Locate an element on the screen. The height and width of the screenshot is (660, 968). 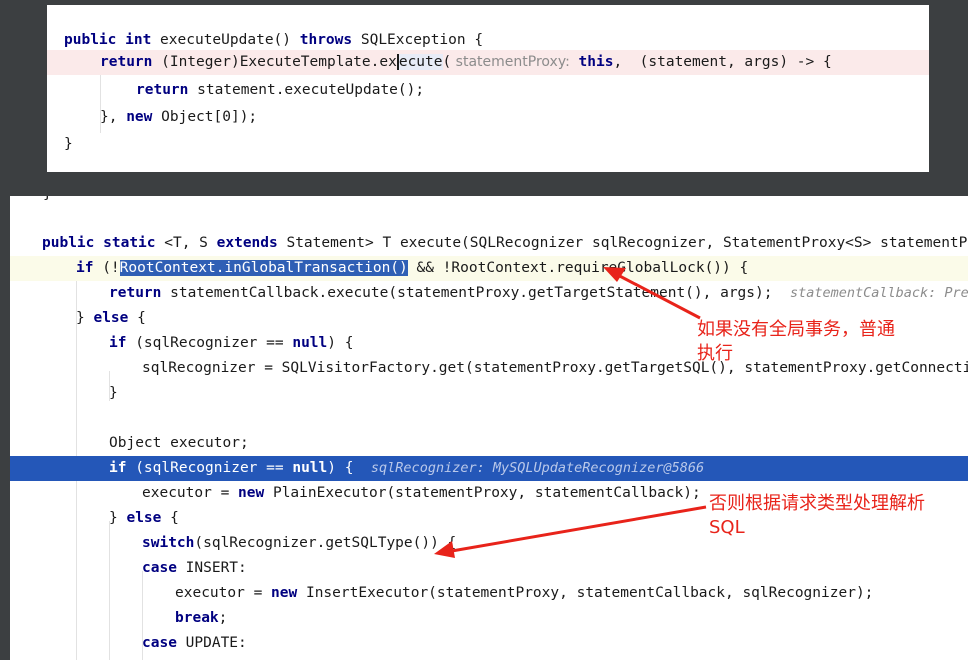
code-line: case INSERT: is located at coordinates (489, 568).